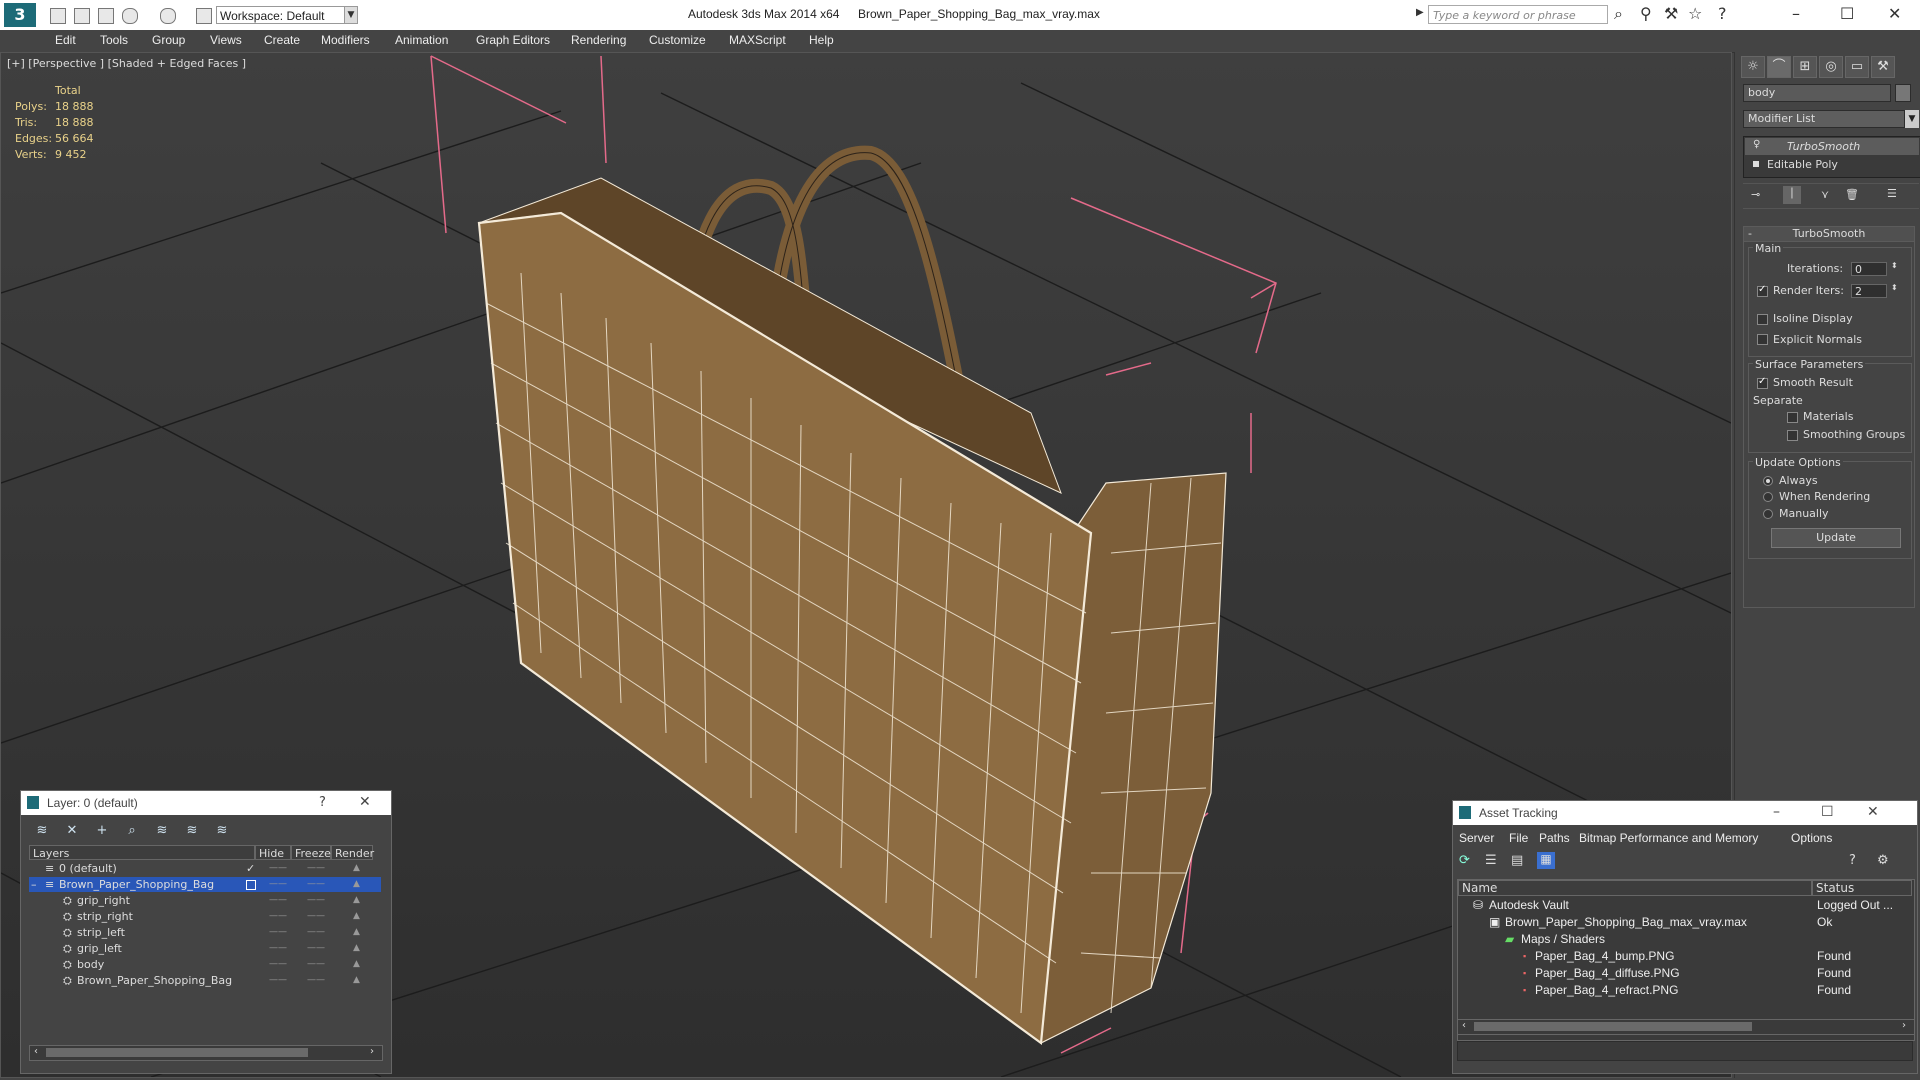 The image size is (1920, 1080). What do you see at coordinates (1825, 194) in the screenshot?
I see `make-unique-icon: ⋎` at bounding box center [1825, 194].